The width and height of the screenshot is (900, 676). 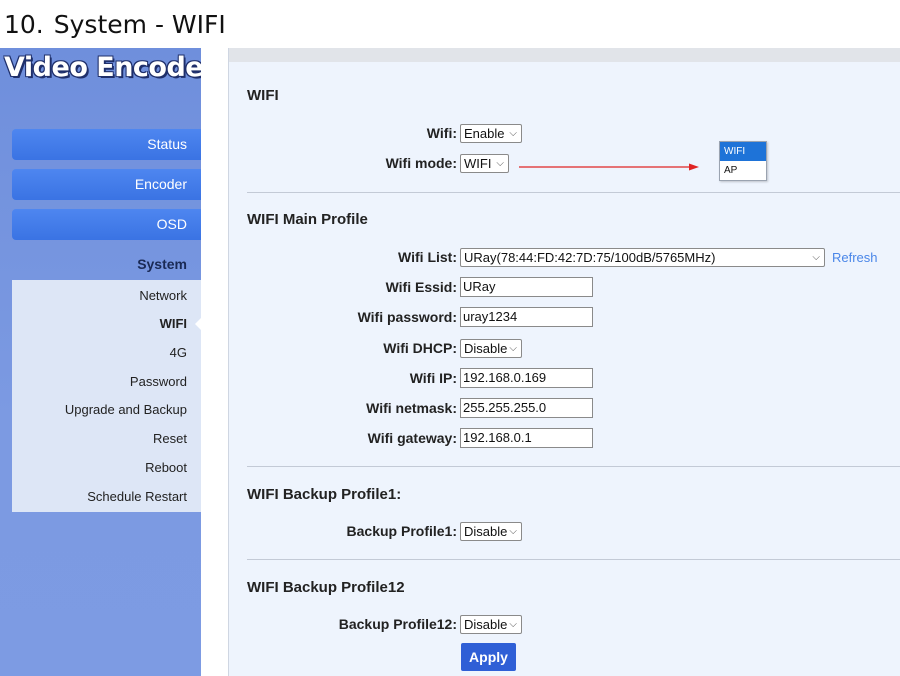 What do you see at coordinates (324, 494) in the screenshot?
I see `backup1-title: WIFI Backup Profile1:` at bounding box center [324, 494].